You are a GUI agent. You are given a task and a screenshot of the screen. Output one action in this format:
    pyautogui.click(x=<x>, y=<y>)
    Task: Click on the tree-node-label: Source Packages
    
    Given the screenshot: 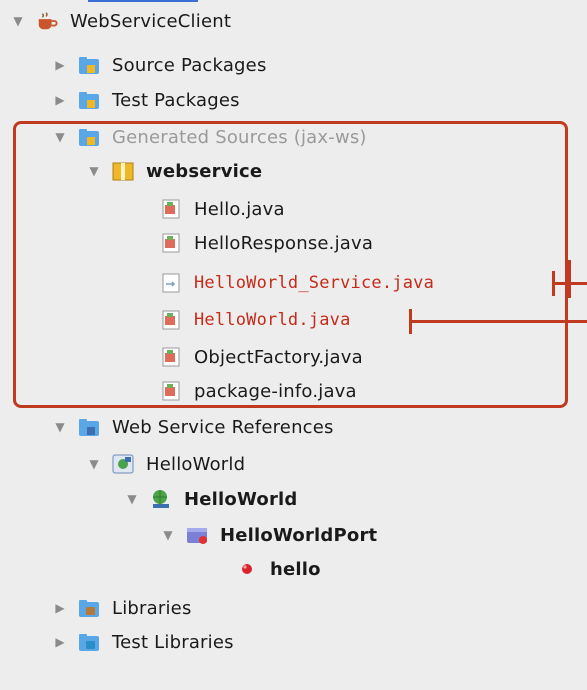 What is the action you would take?
    pyautogui.click(x=189, y=65)
    